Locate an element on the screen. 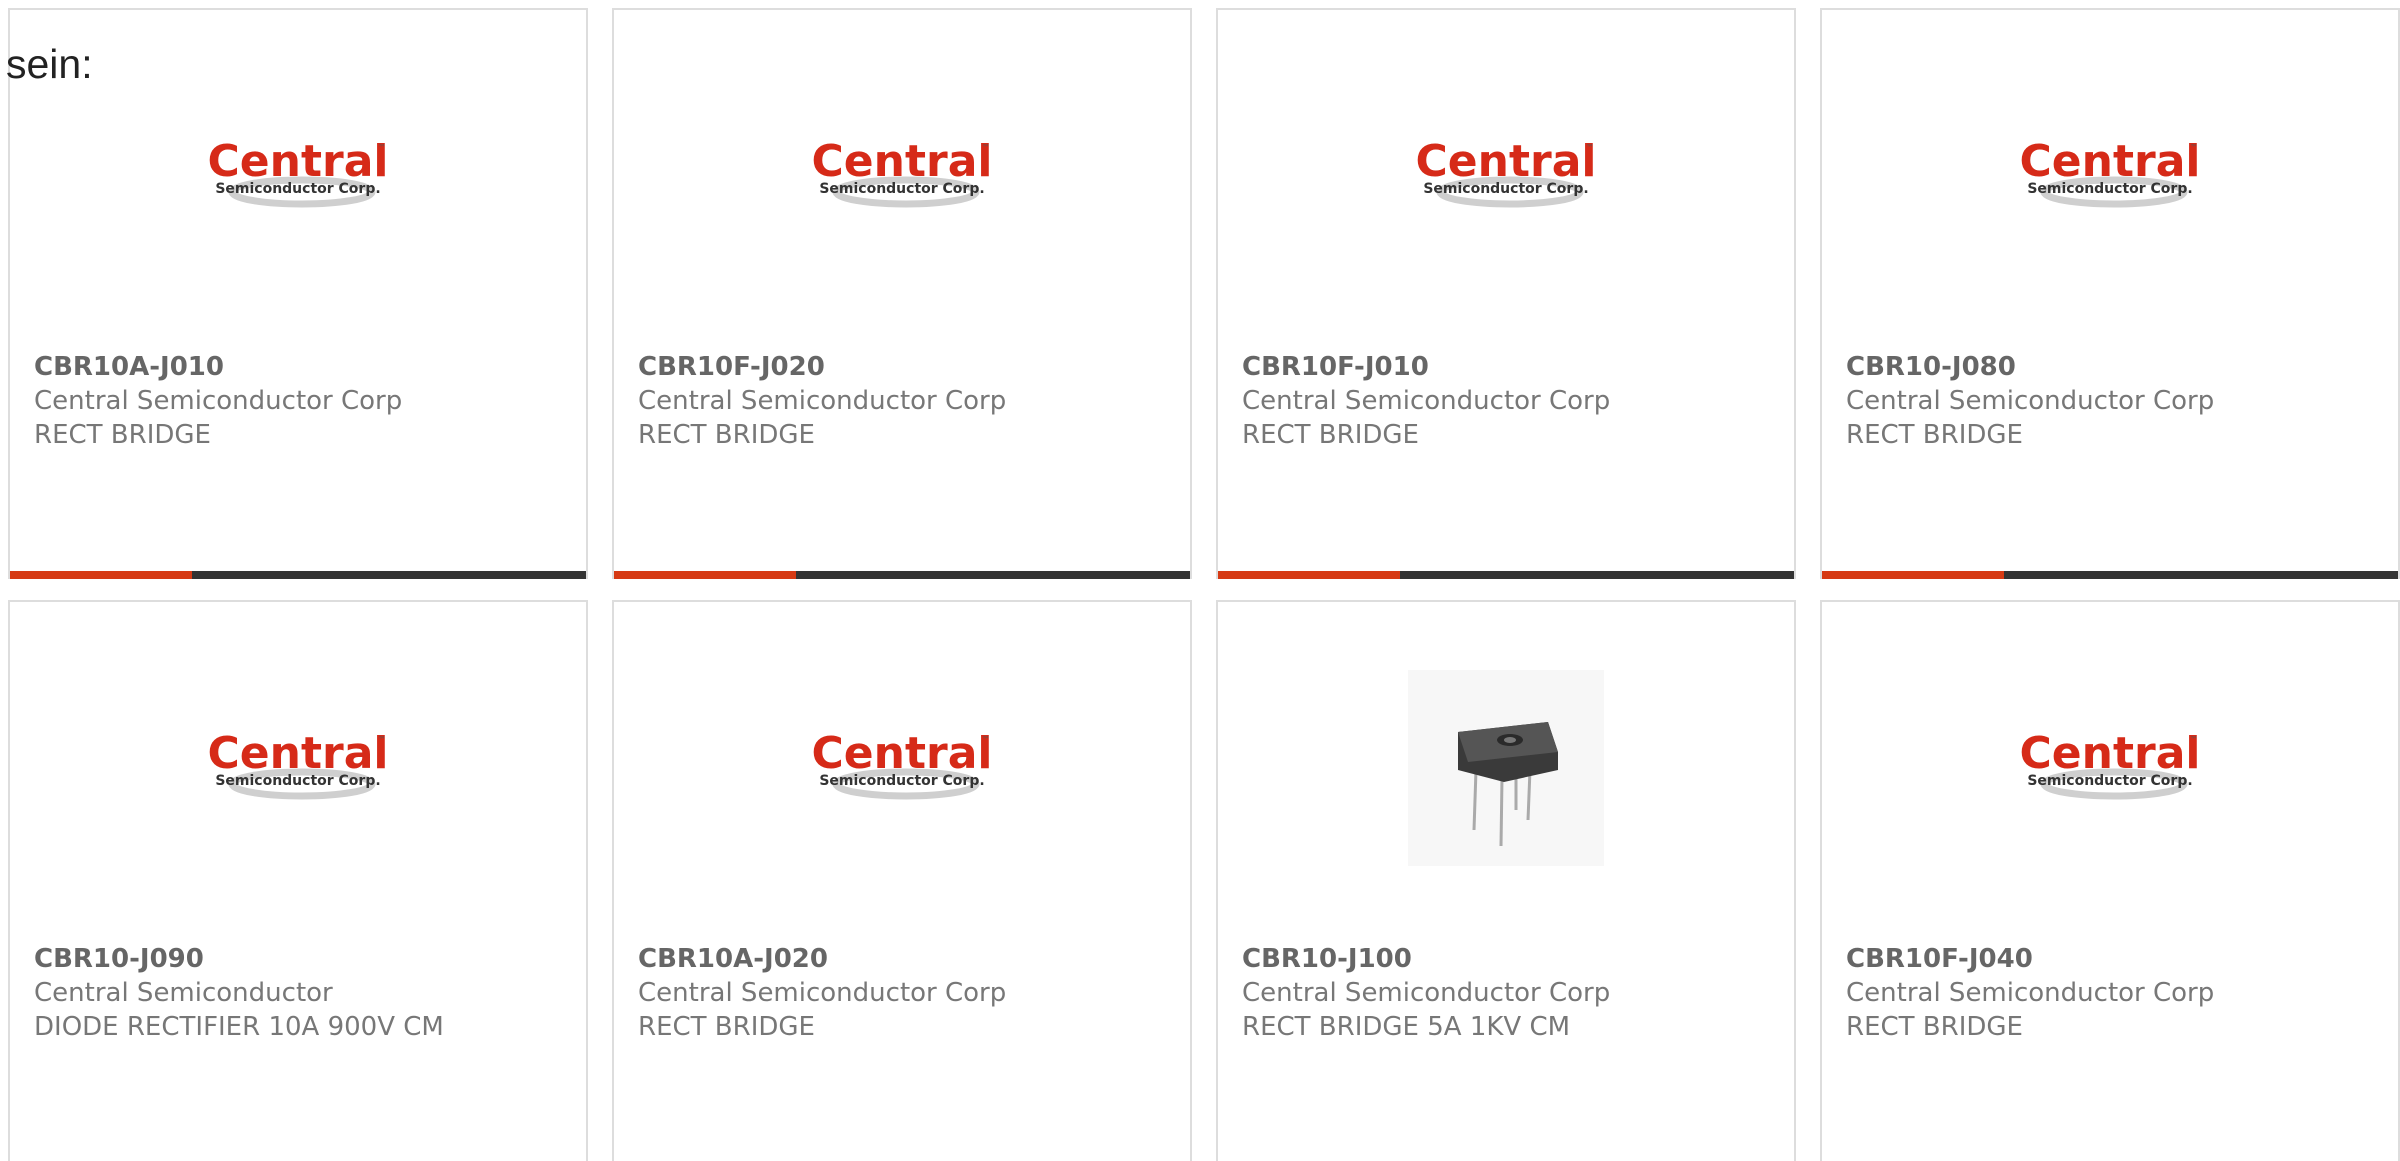  part-number-link: CBR10F-J020 is located at coordinates (909, 367).